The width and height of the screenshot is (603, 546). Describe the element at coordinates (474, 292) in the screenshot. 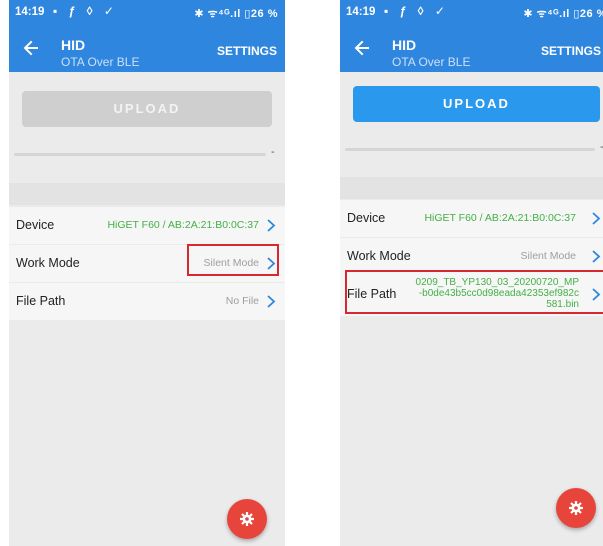

I see `file-path-highlight-box` at that location.